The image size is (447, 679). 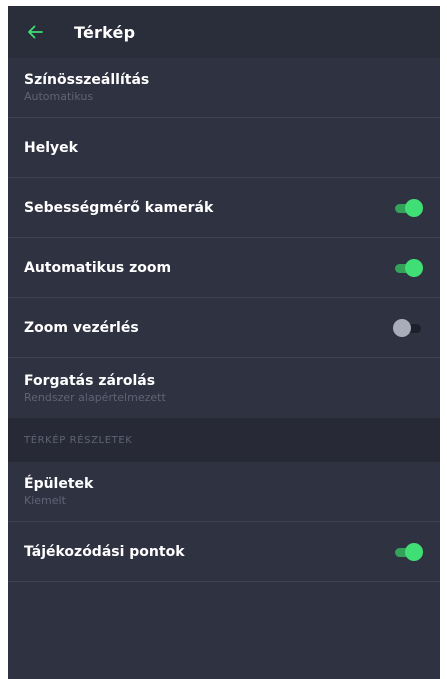 What do you see at coordinates (87, 80) in the screenshot?
I see `setting-label: Színösszeállítás` at bounding box center [87, 80].